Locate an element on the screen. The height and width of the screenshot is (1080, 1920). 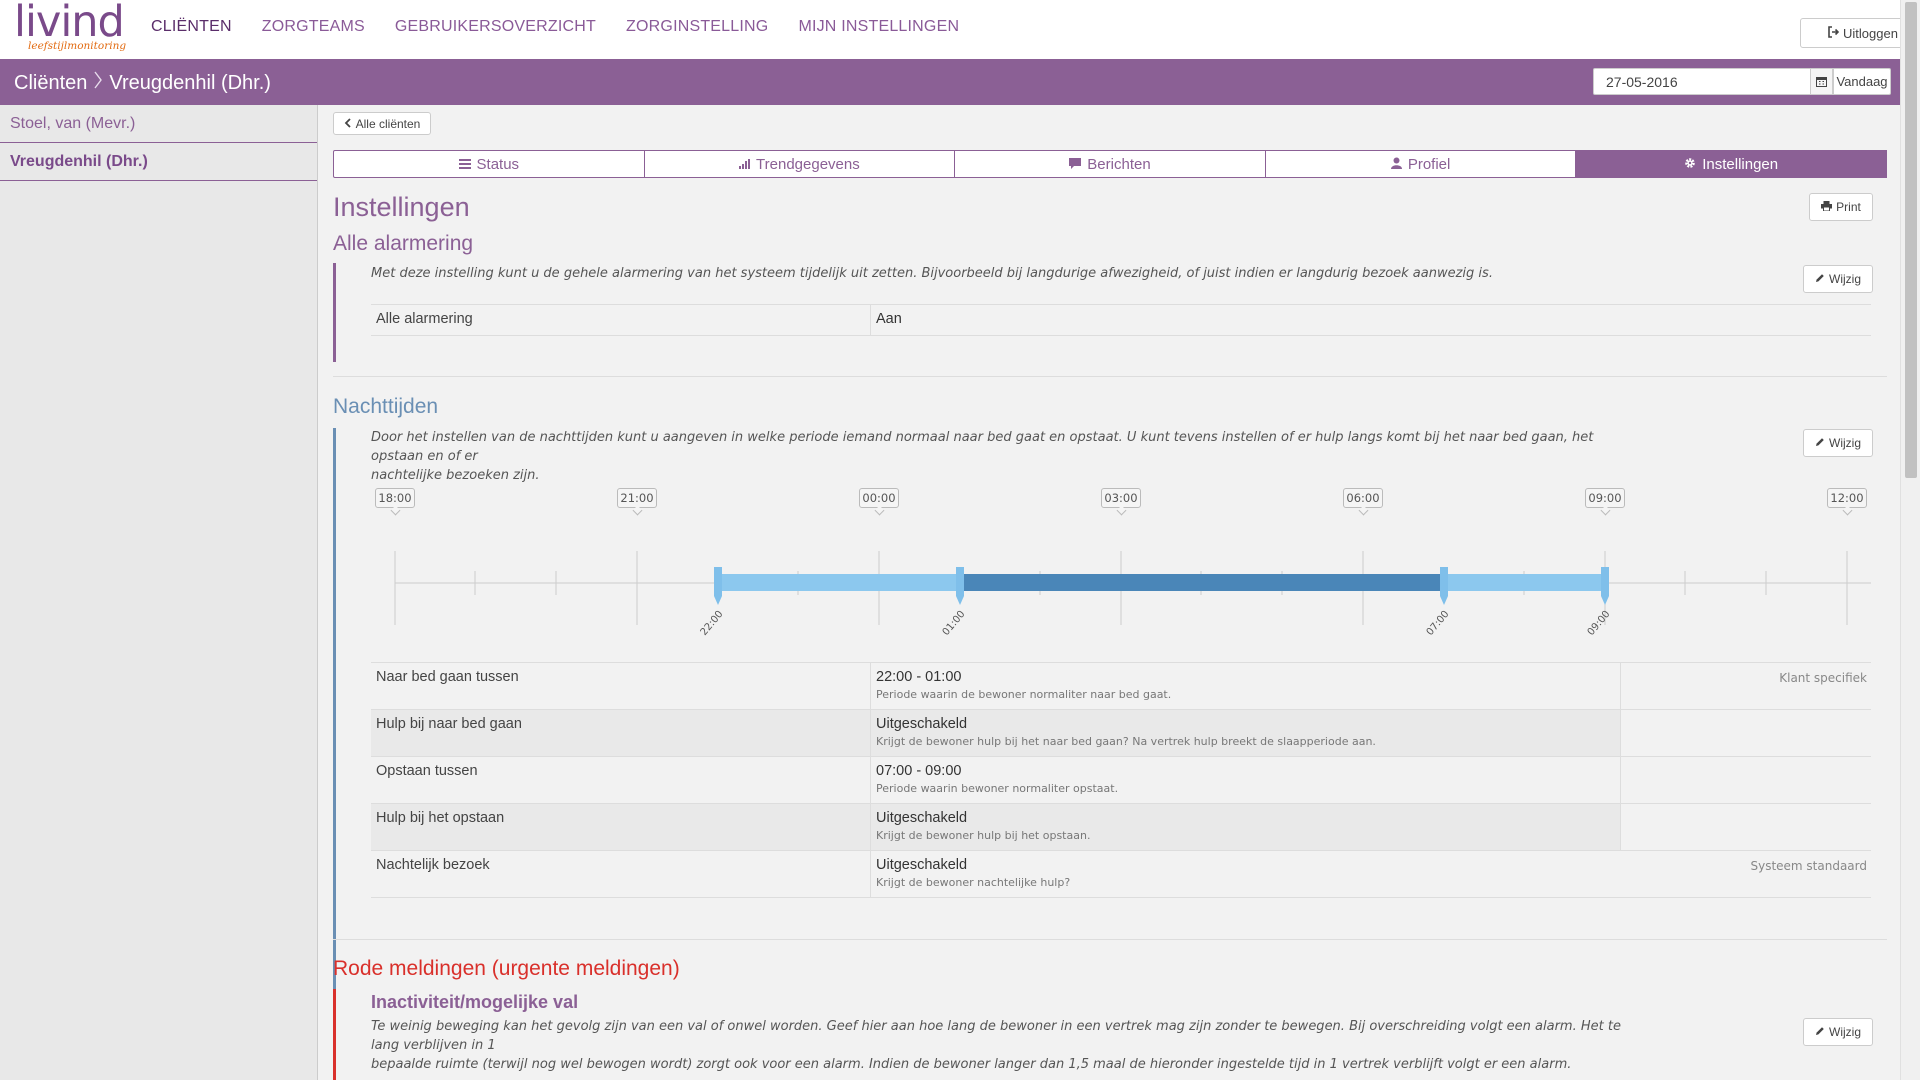
handle-time-label: 07:00 is located at coordinates (1438, 623).